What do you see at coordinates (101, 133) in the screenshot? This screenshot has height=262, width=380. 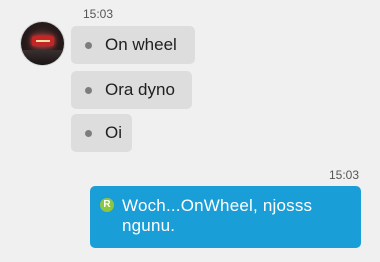 I see `incoming-message-bubble: Oi` at bounding box center [101, 133].